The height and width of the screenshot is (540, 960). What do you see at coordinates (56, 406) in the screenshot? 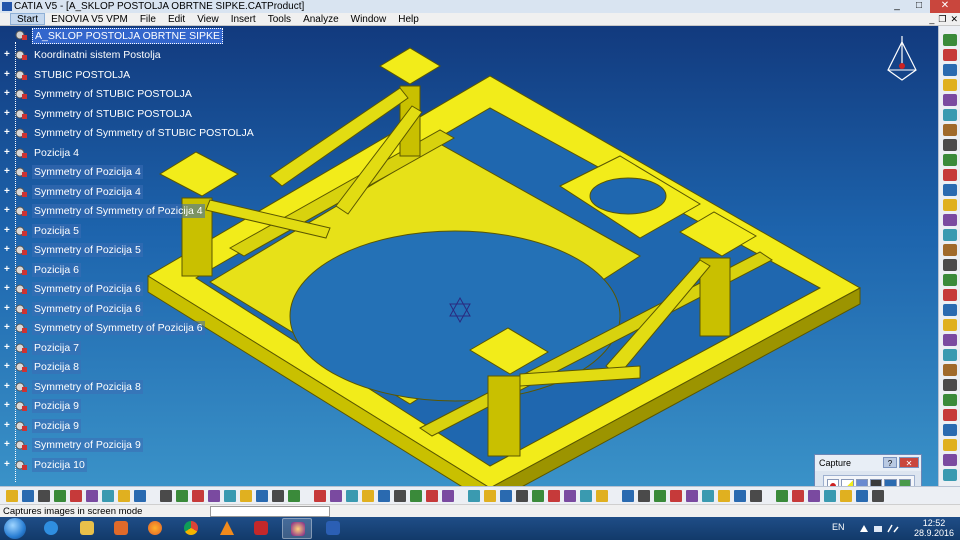
I see `tree-node-label: Pozicija 9` at bounding box center [56, 406].